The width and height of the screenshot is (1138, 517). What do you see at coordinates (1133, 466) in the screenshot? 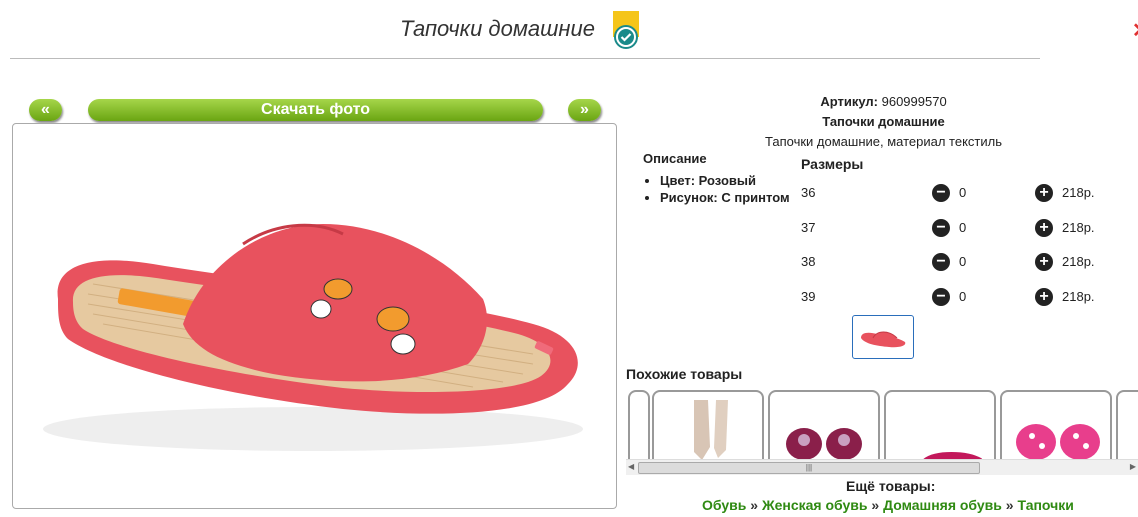
I see `scroll-right-icon: ▶` at bounding box center [1133, 466].